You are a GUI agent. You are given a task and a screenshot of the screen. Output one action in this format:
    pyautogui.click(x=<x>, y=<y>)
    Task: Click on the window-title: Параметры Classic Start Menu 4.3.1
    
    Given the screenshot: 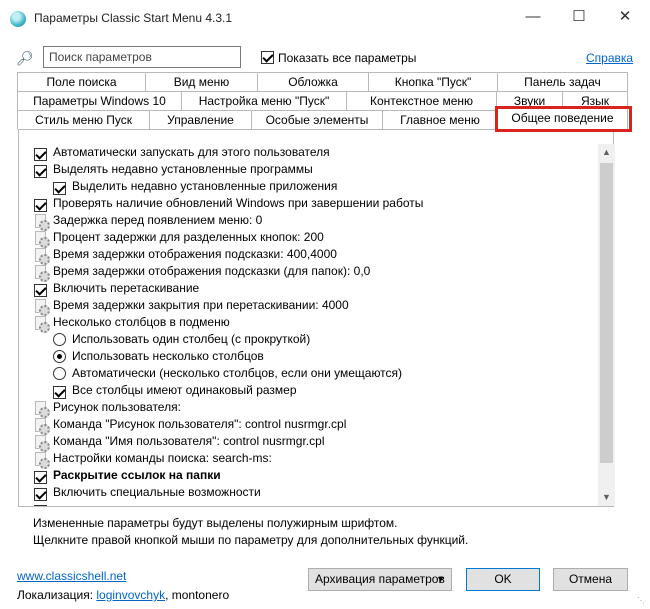 What is the action you would take?
    pyautogui.click(x=133, y=18)
    